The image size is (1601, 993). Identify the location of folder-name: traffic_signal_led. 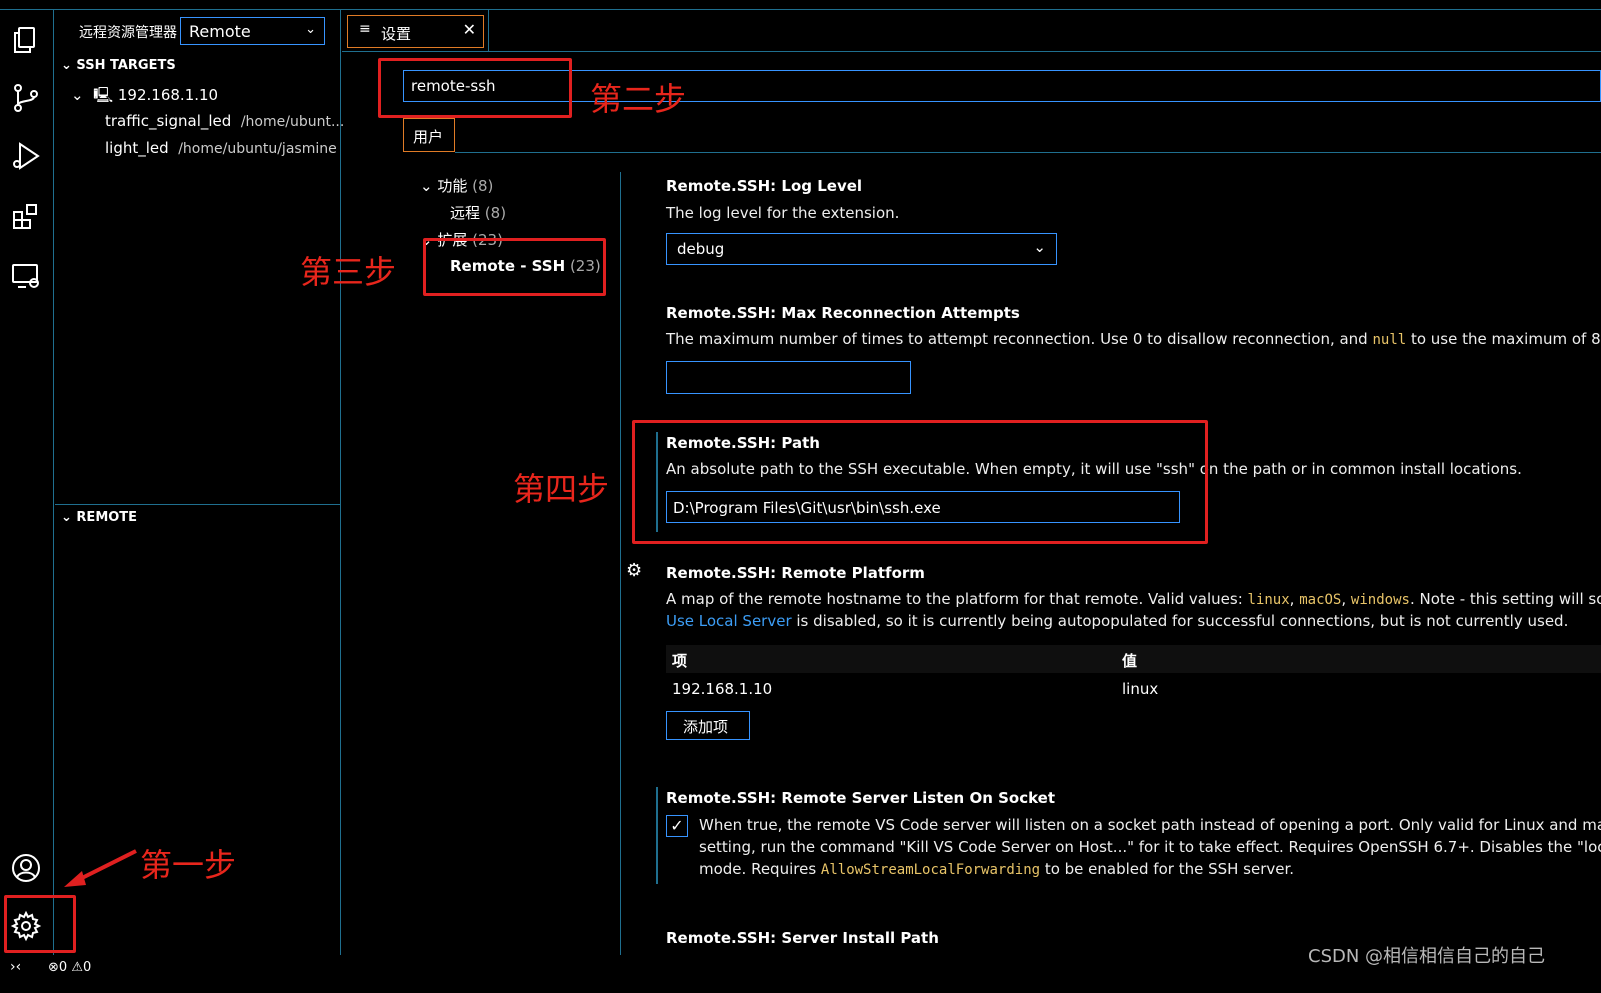
(168, 121).